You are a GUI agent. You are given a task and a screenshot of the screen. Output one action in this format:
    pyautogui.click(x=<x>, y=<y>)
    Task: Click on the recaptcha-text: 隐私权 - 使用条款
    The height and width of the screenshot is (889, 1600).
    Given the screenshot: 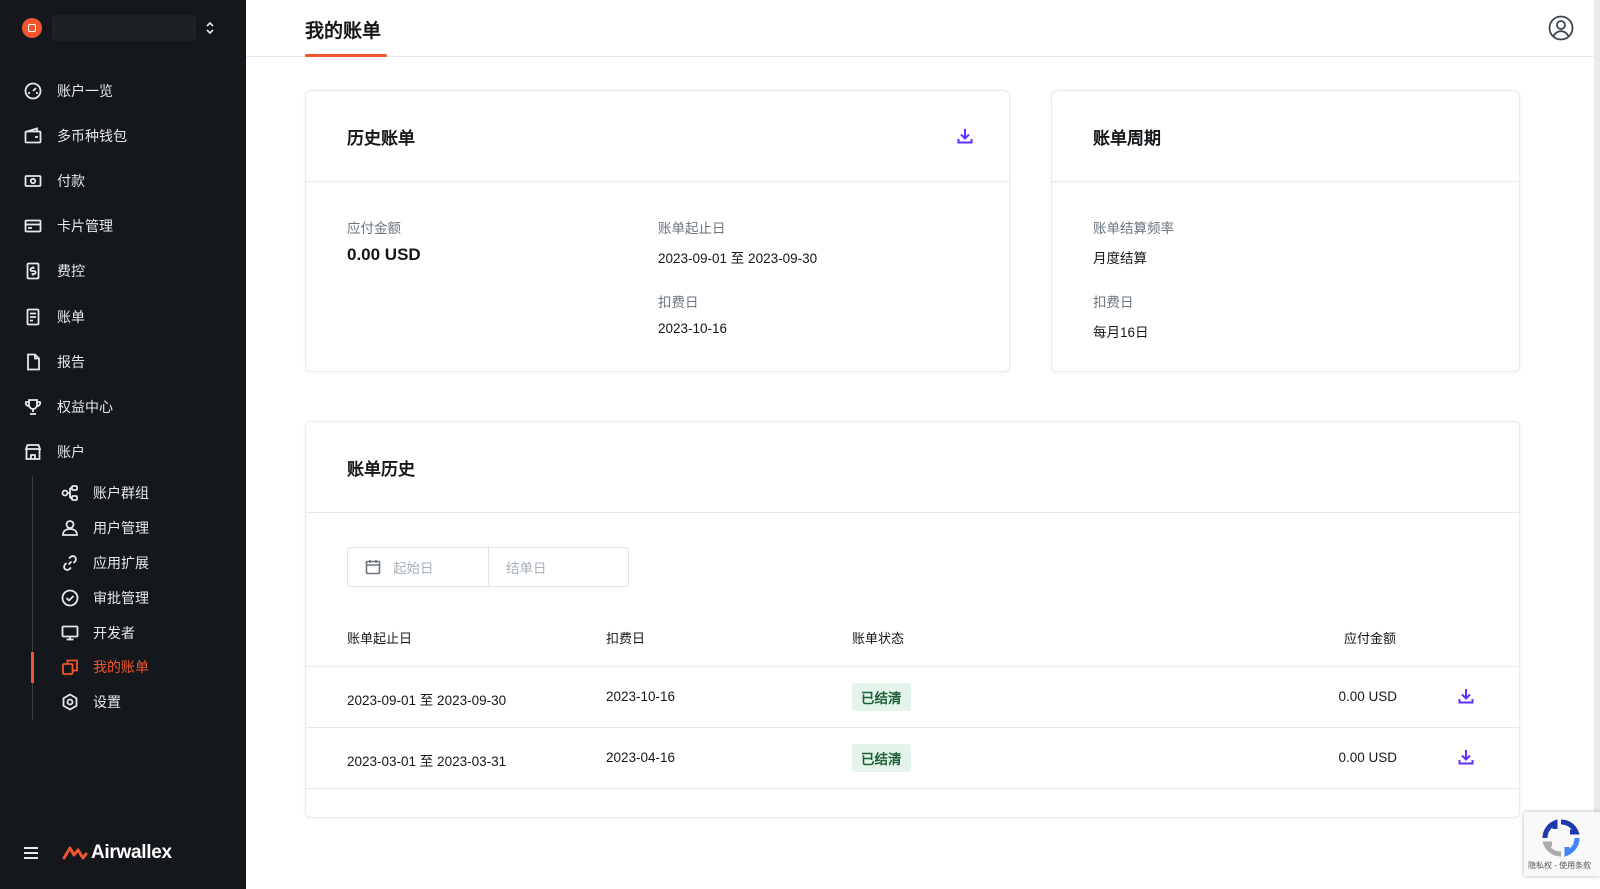 What is the action you would take?
    pyautogui.click(x=1559, y=865)
    